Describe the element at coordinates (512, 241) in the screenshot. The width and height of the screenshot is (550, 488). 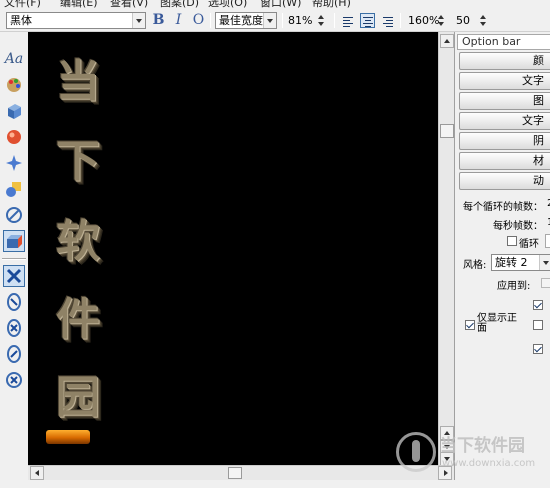
I see `loop-checkbox` at that location.